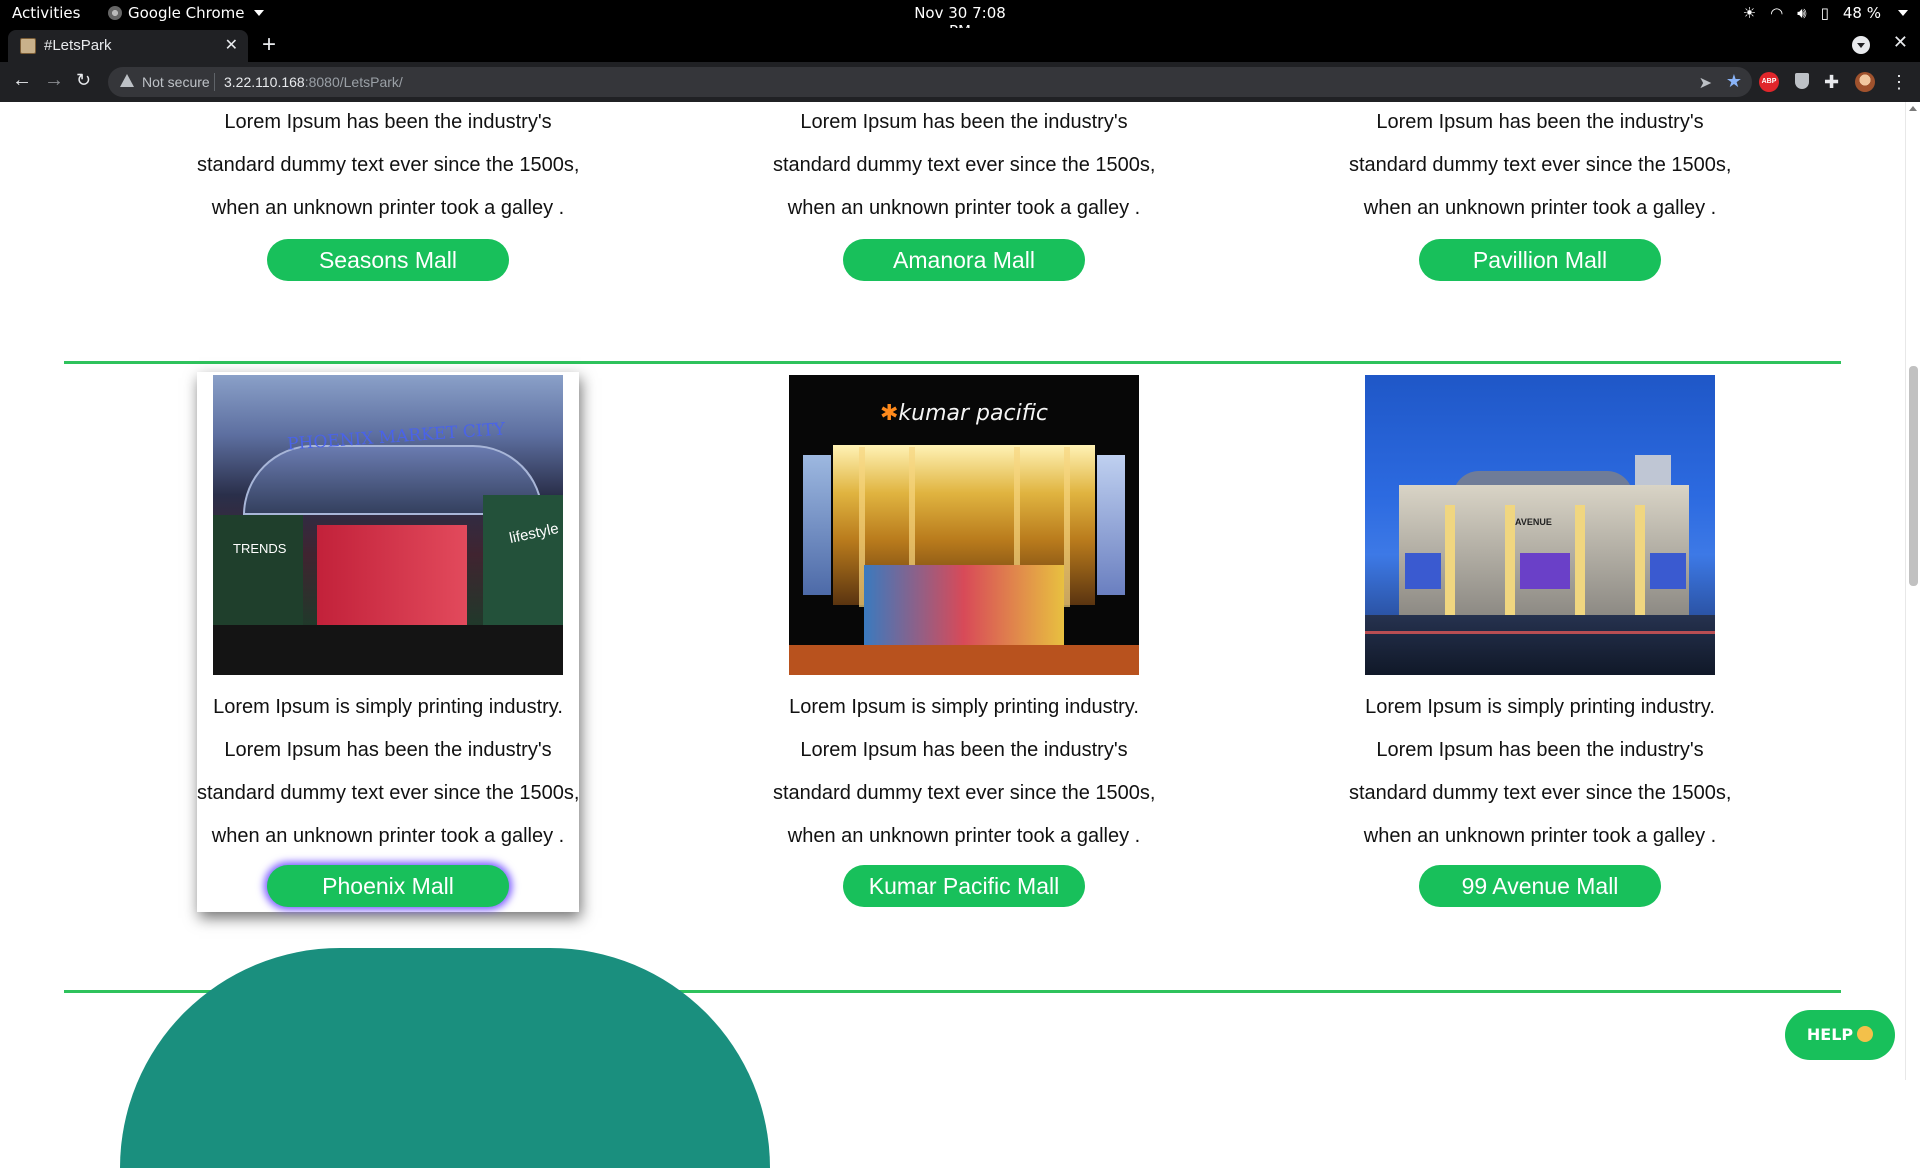 The width and height of the screenshot is (1920, 1168). What do you see at coordinates (176, 82) in the screenshot?
I see `security-label: Not secure` at bounding box center [176, 82].